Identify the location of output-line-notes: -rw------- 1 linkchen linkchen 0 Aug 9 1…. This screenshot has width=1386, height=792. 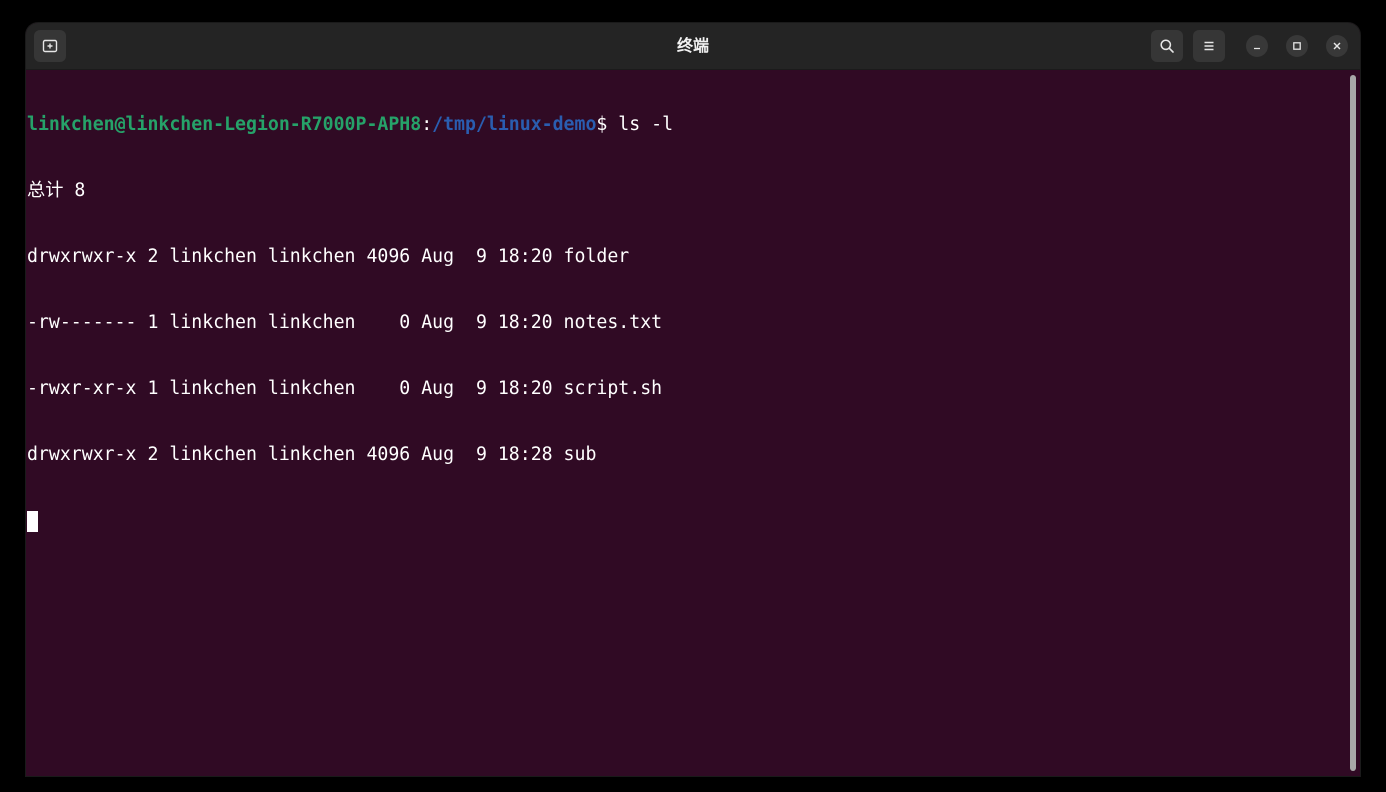
(345, 322).